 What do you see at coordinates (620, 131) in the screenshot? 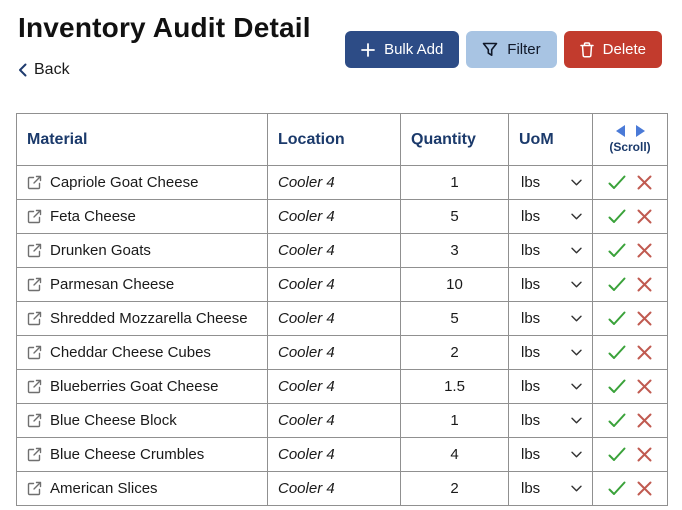
I see `scroll-left-icon` at bounding box center [620, 131].